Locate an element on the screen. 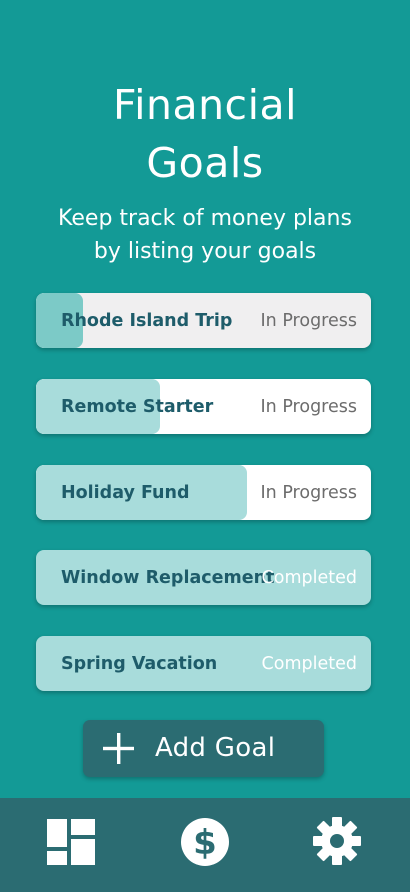 This screenshot has height=892, width=410. add-goal-button: Add Goal is located at coordinates (203, 748).